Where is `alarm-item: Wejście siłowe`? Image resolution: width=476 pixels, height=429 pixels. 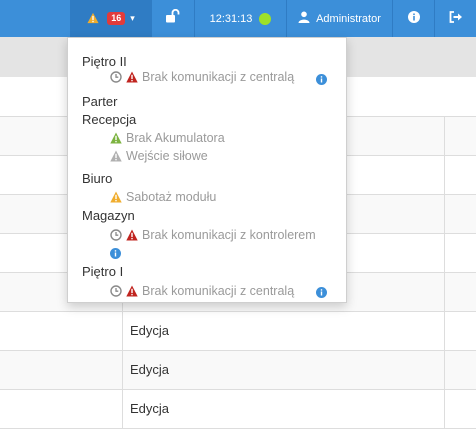 alarm-item: Wejście siłowe is located at coordinates (159, 156).